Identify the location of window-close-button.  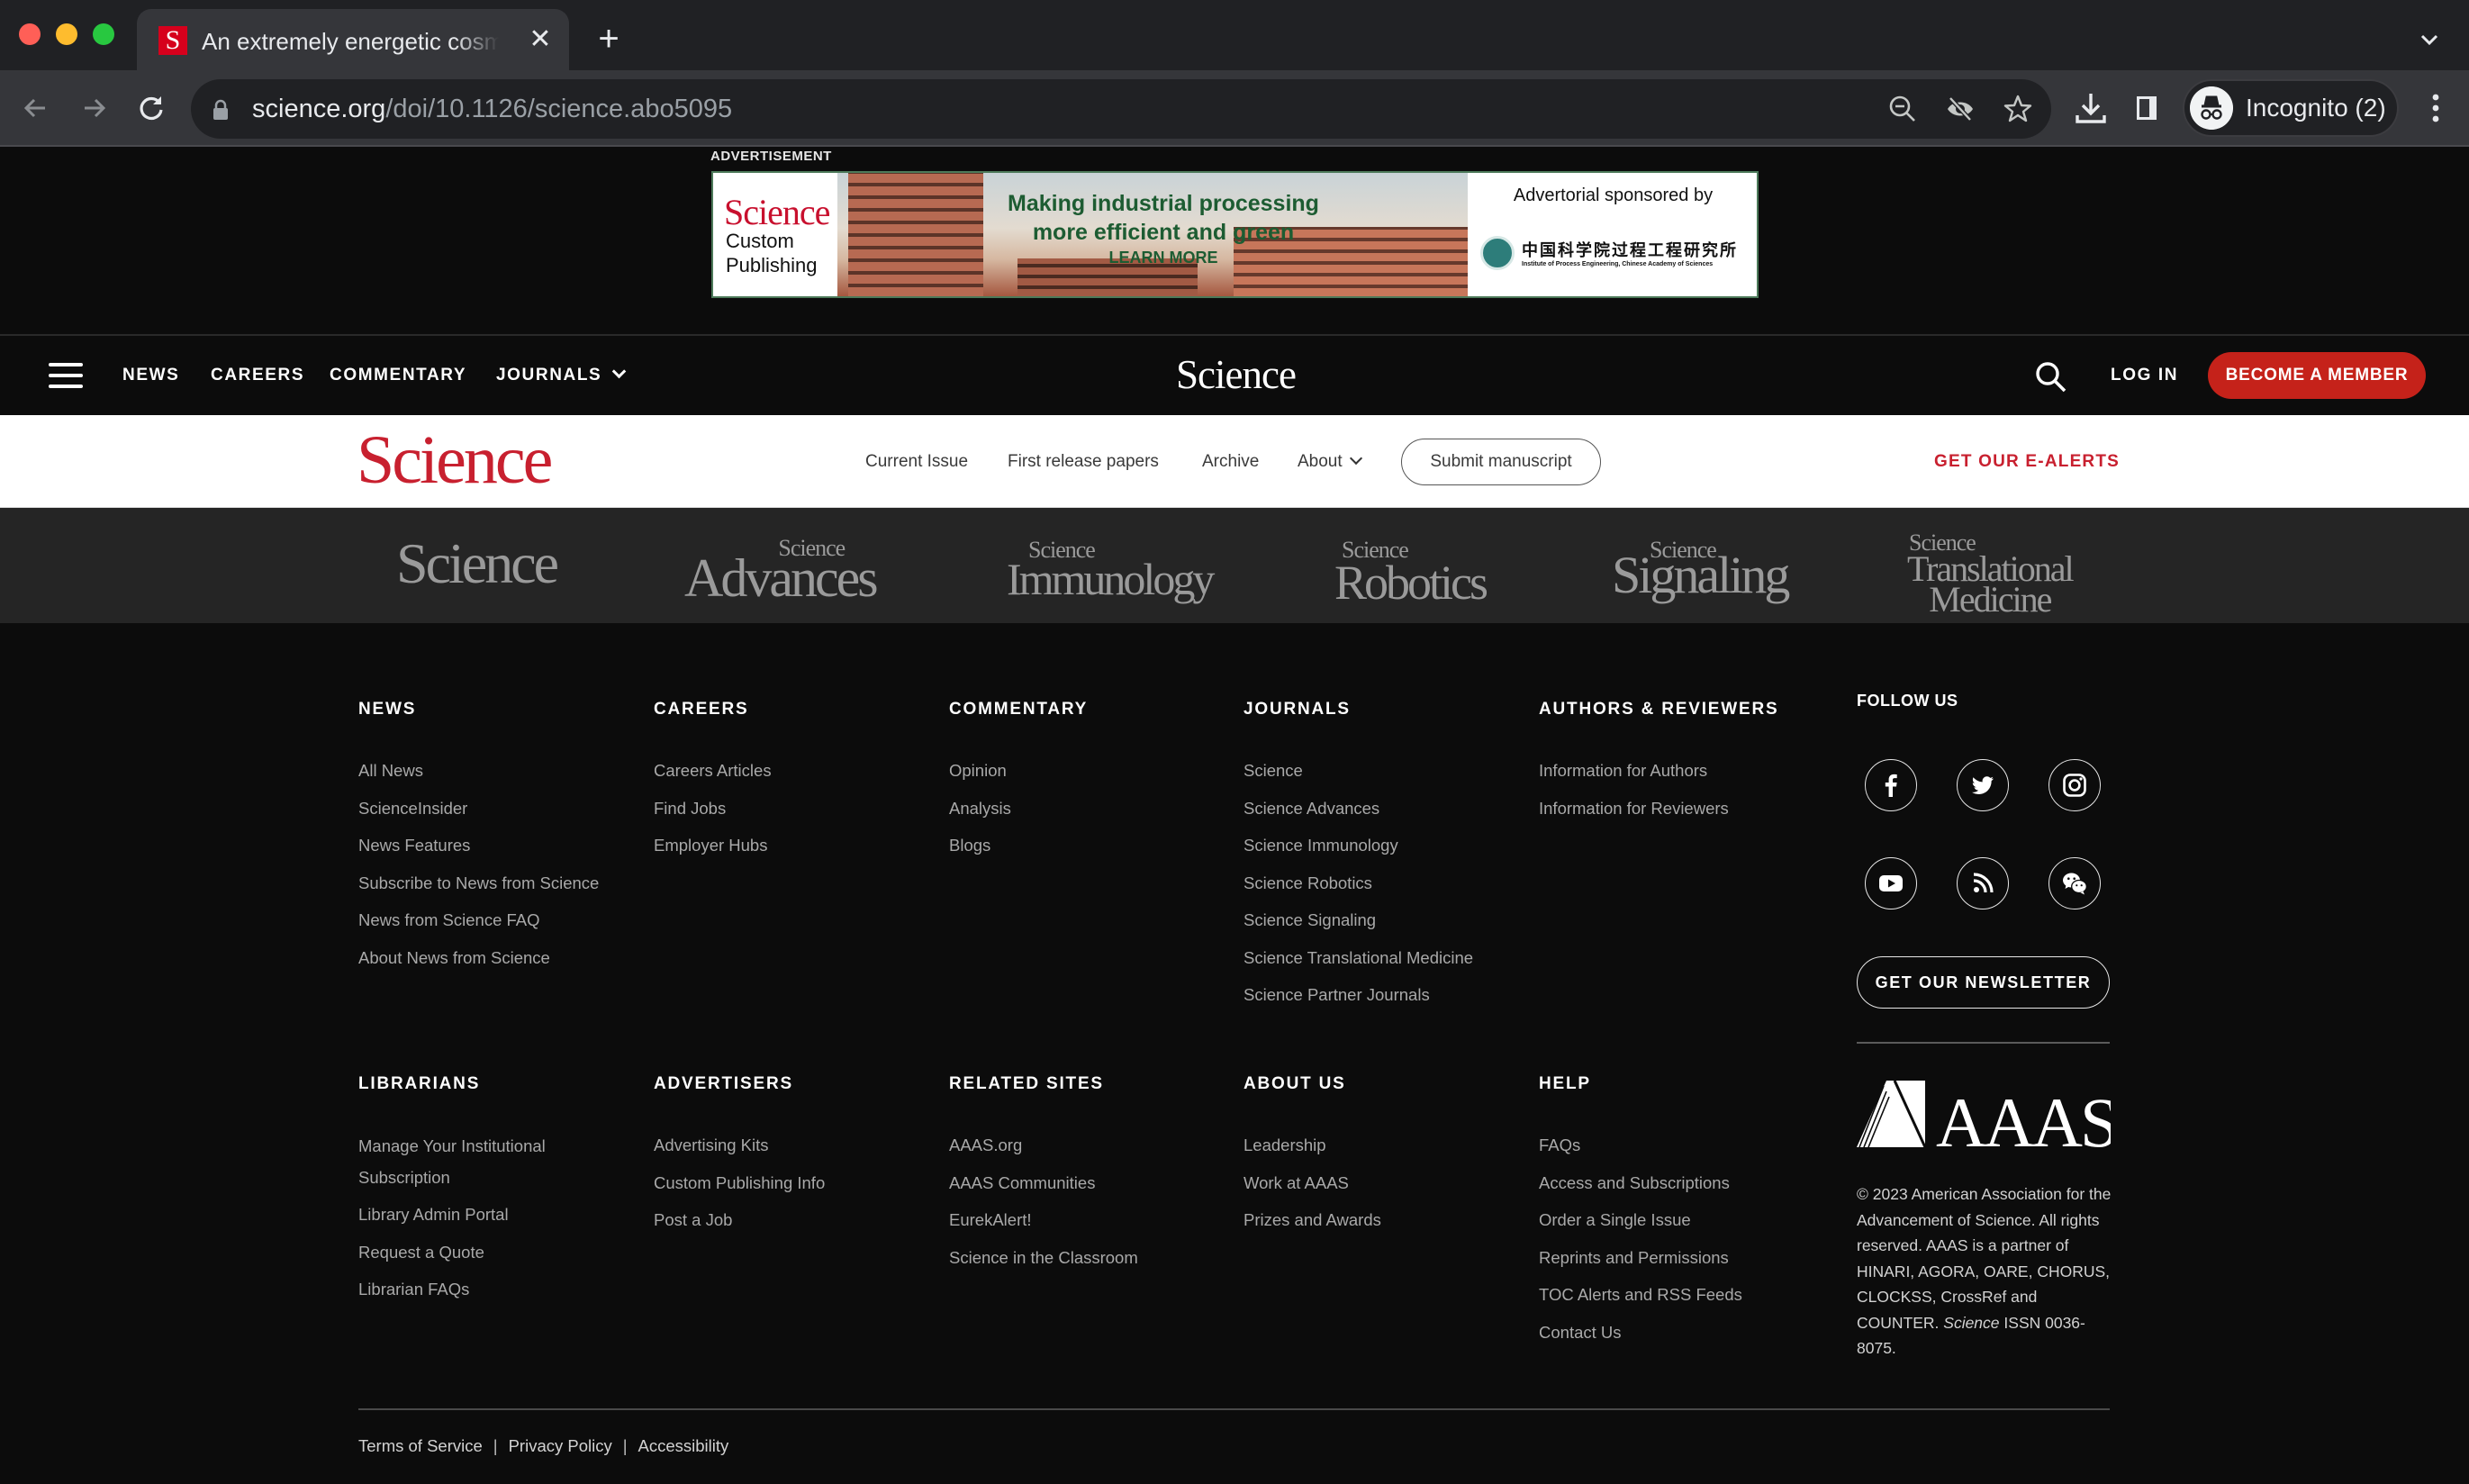
(30, 34).